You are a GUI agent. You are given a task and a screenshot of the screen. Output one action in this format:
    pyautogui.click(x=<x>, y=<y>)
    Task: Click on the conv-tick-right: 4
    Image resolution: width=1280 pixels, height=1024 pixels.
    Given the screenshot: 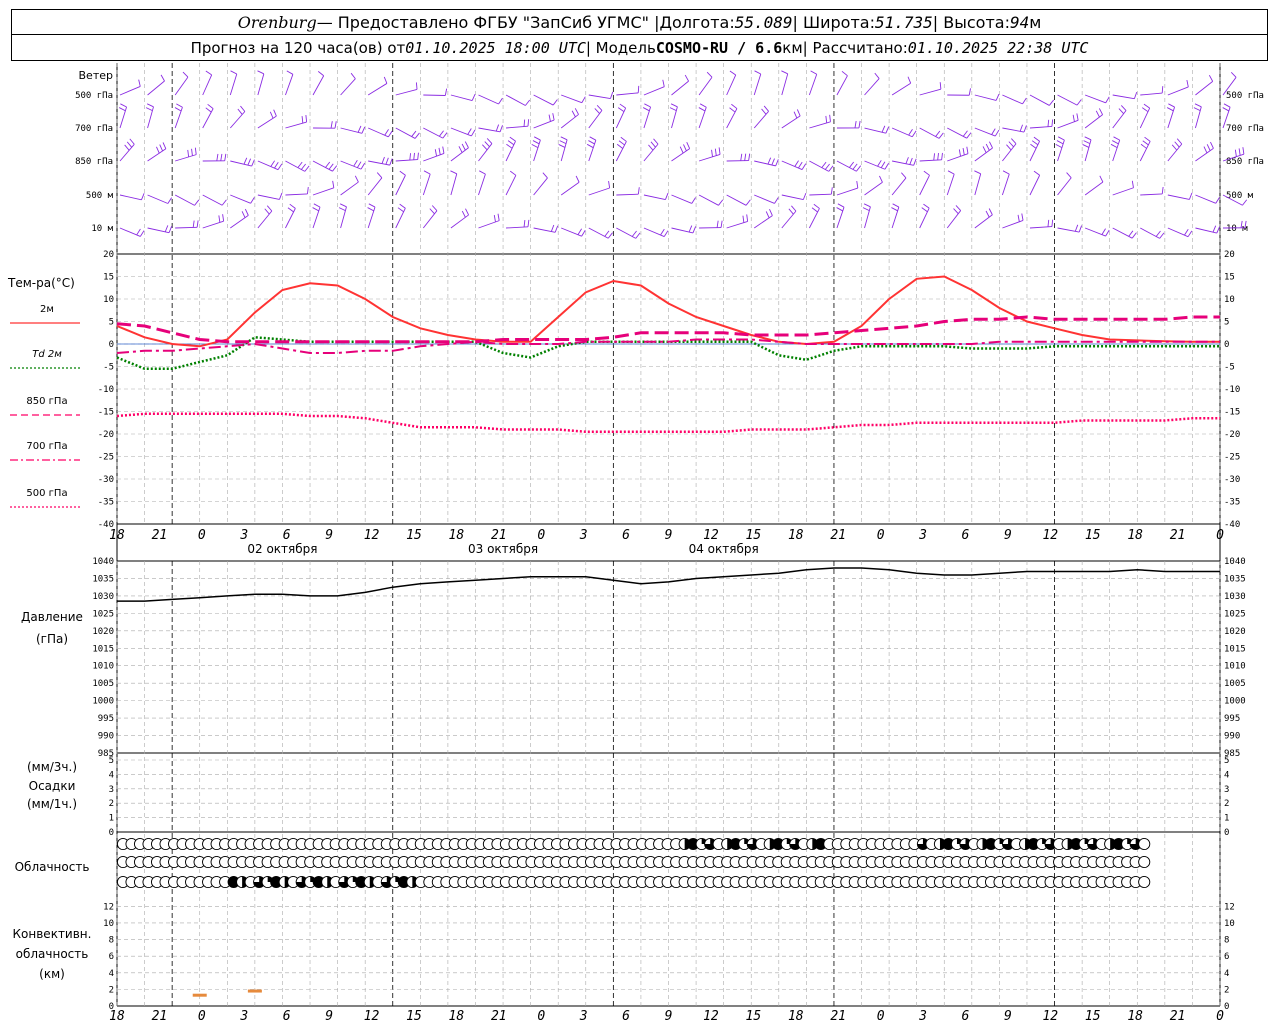 What is the action you would take?
    pyautogui.click(x=1226, y=974)
    